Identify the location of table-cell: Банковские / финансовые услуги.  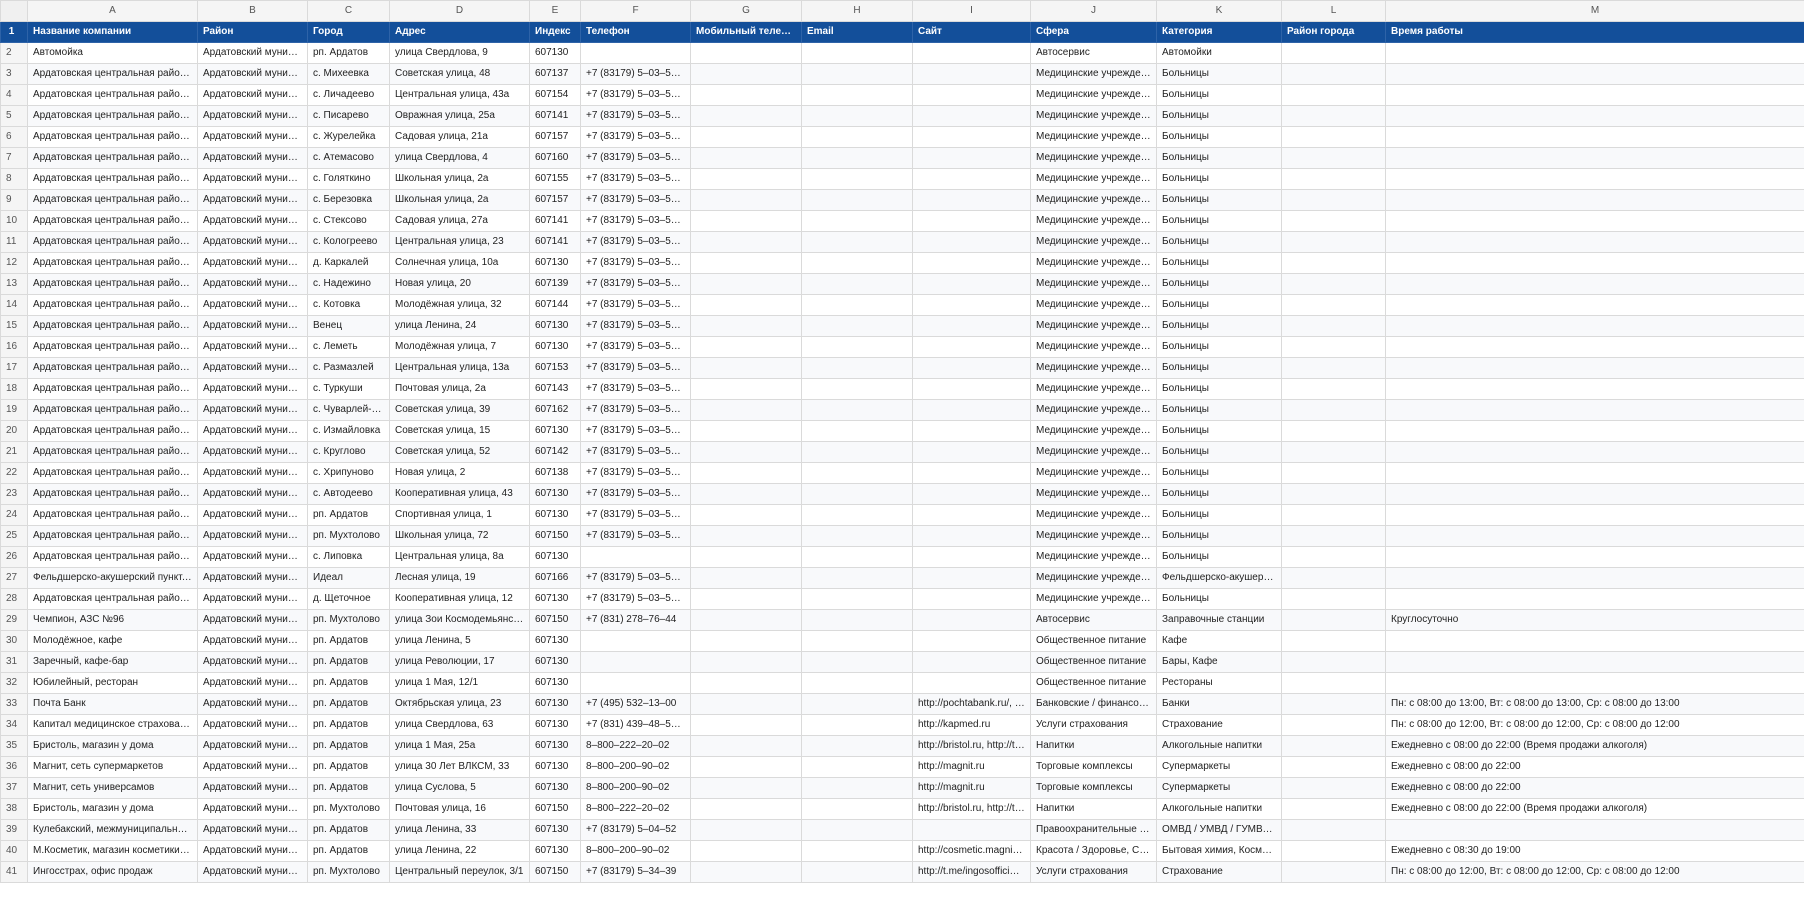
(1093, 704).